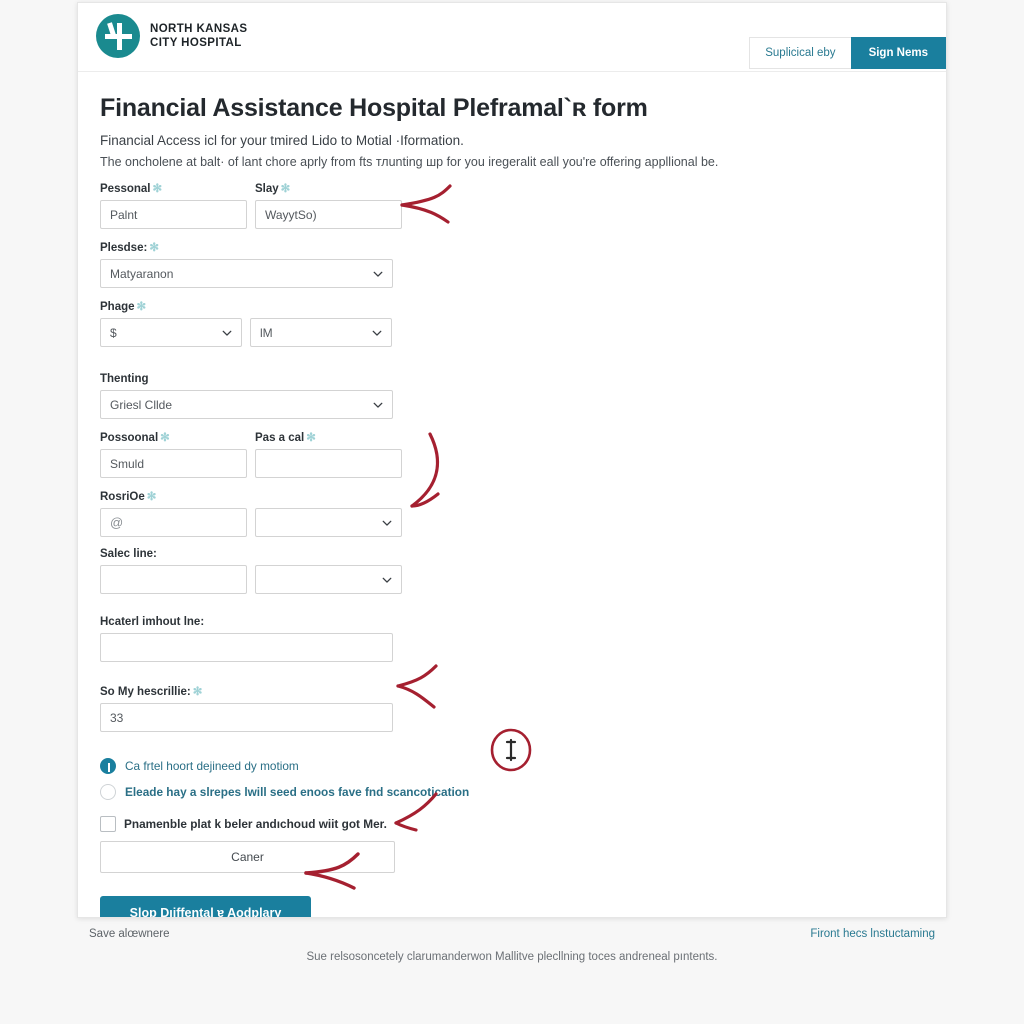 The width and height of the screenshot is (1024, 1024). Describe the element at coordinates (898, 53) in the screenshot. I see `sign-in-button: Sign Nems` at that location.